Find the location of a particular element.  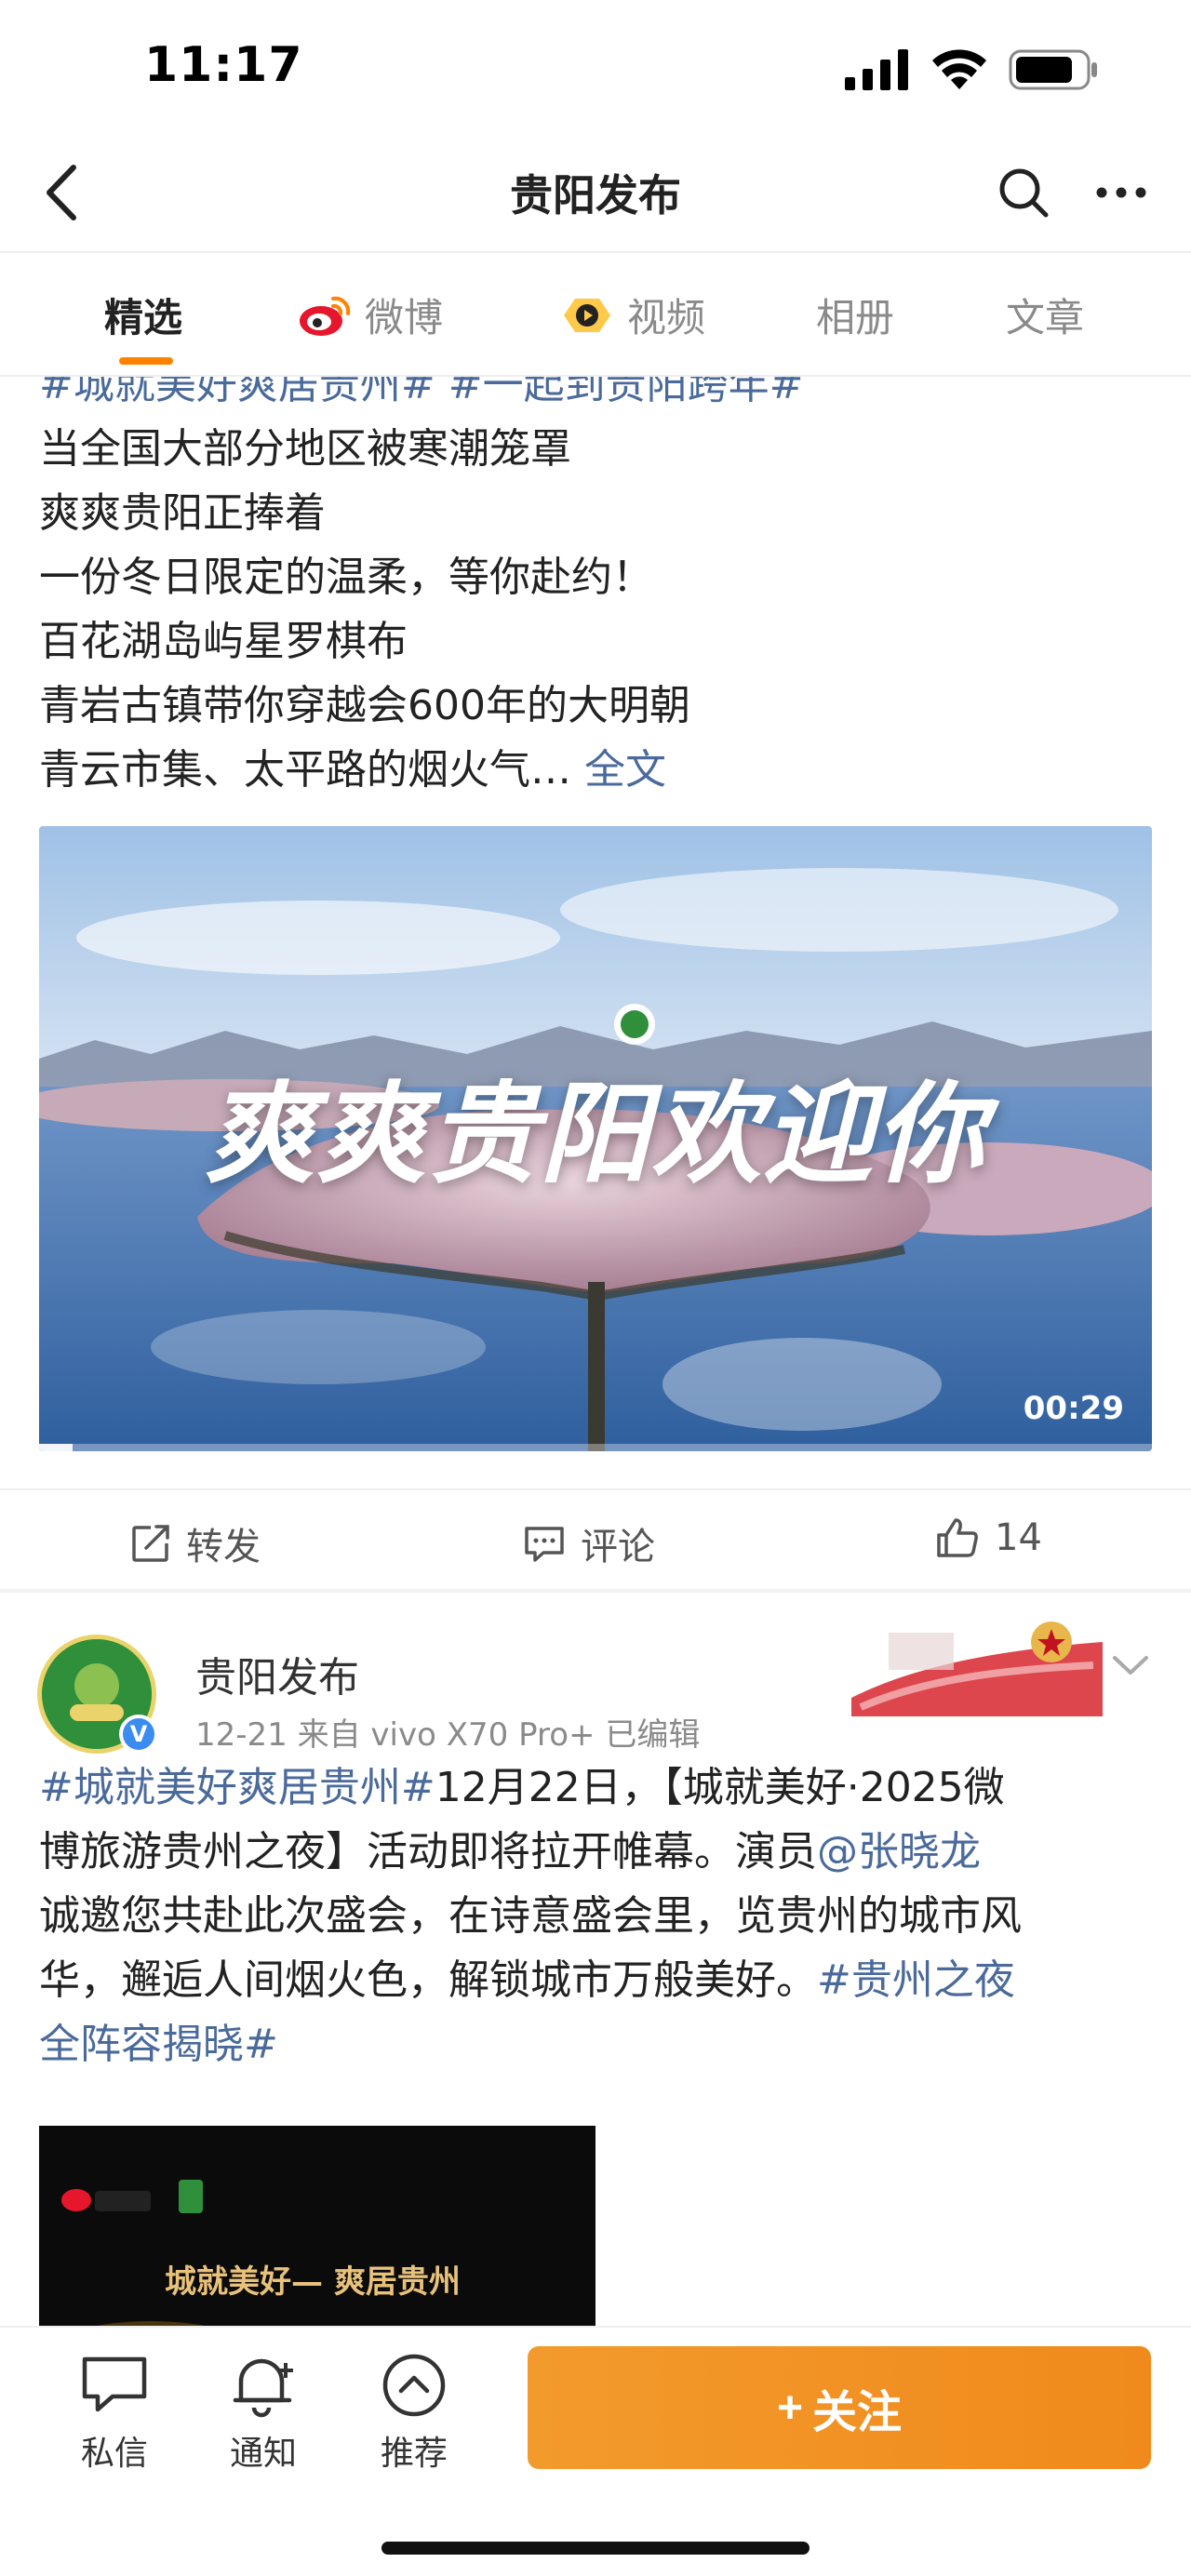

post-date: 12-21 is located at coordinates (241, 1735).